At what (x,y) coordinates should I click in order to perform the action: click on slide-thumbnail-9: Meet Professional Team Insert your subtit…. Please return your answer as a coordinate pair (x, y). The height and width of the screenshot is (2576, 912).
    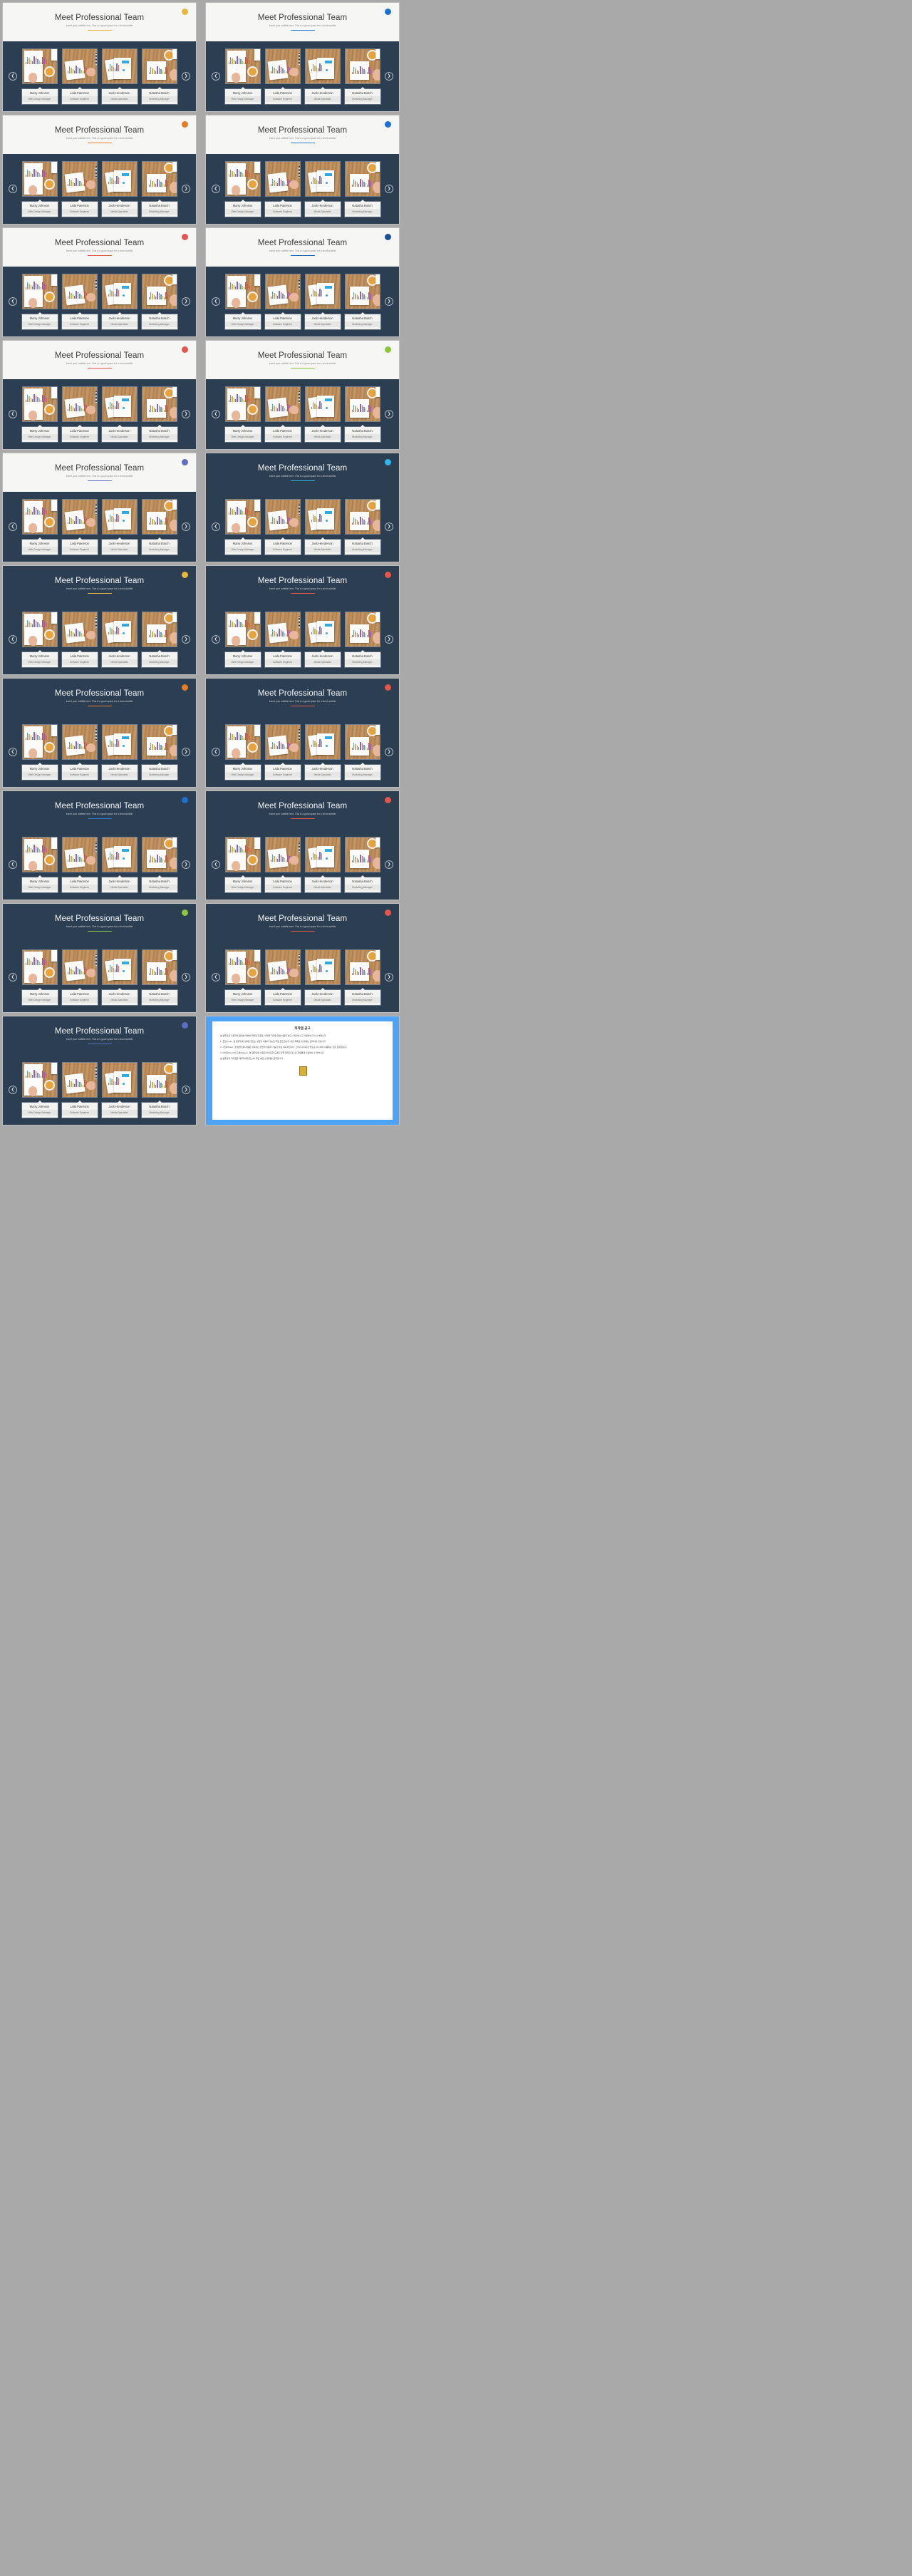
    Looking at the image, I should click on (99, 507).